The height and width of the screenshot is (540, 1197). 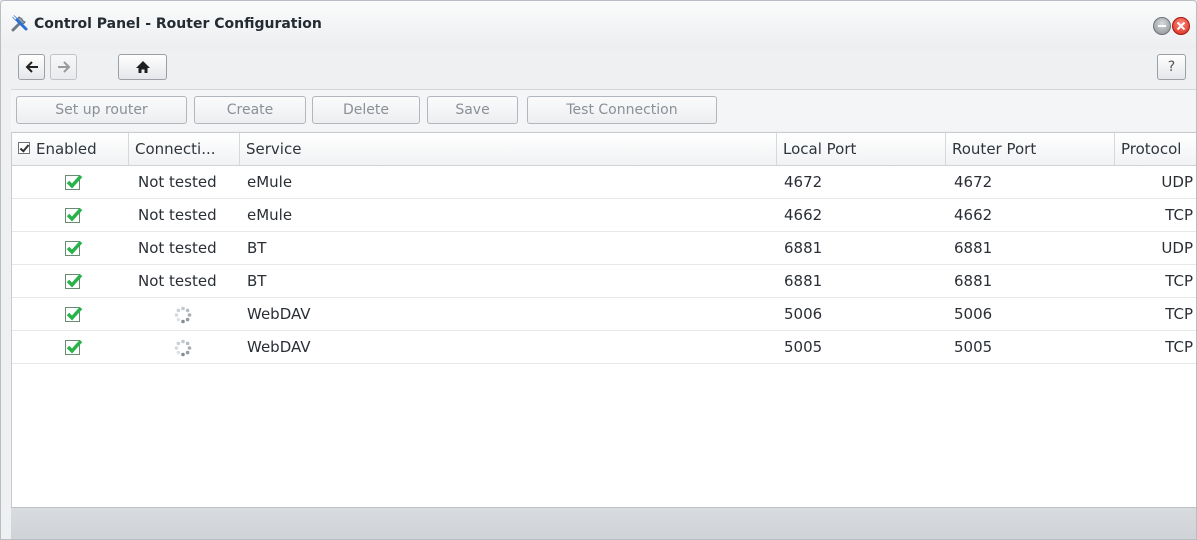 I want to click on create-button: Create, so click(x=250, y=110).